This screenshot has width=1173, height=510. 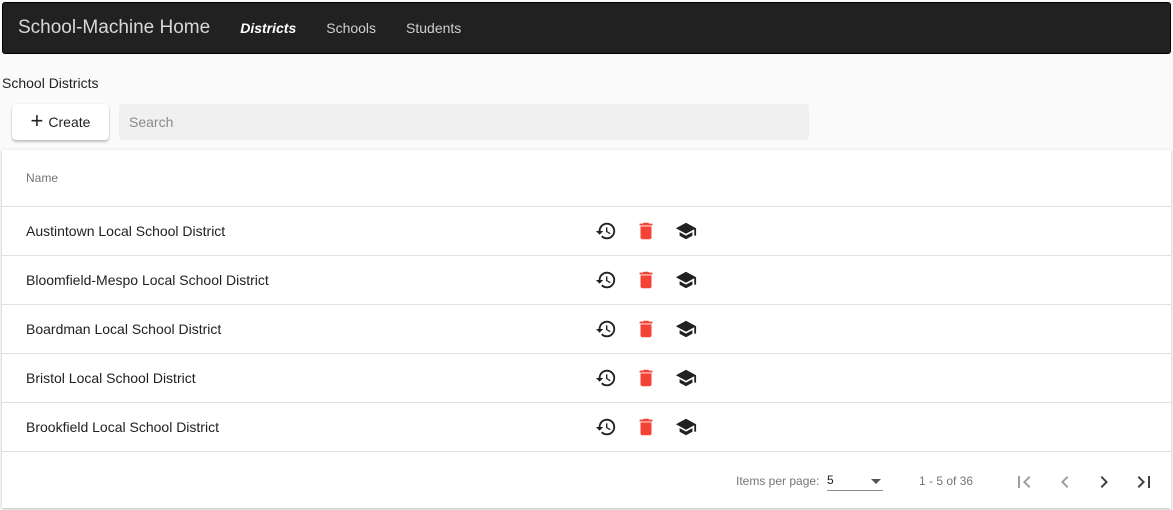 What do you see at coordinates (50, 83) in the screenshot?
I see `page-title: School Districts` at bounding box center [50, 83].